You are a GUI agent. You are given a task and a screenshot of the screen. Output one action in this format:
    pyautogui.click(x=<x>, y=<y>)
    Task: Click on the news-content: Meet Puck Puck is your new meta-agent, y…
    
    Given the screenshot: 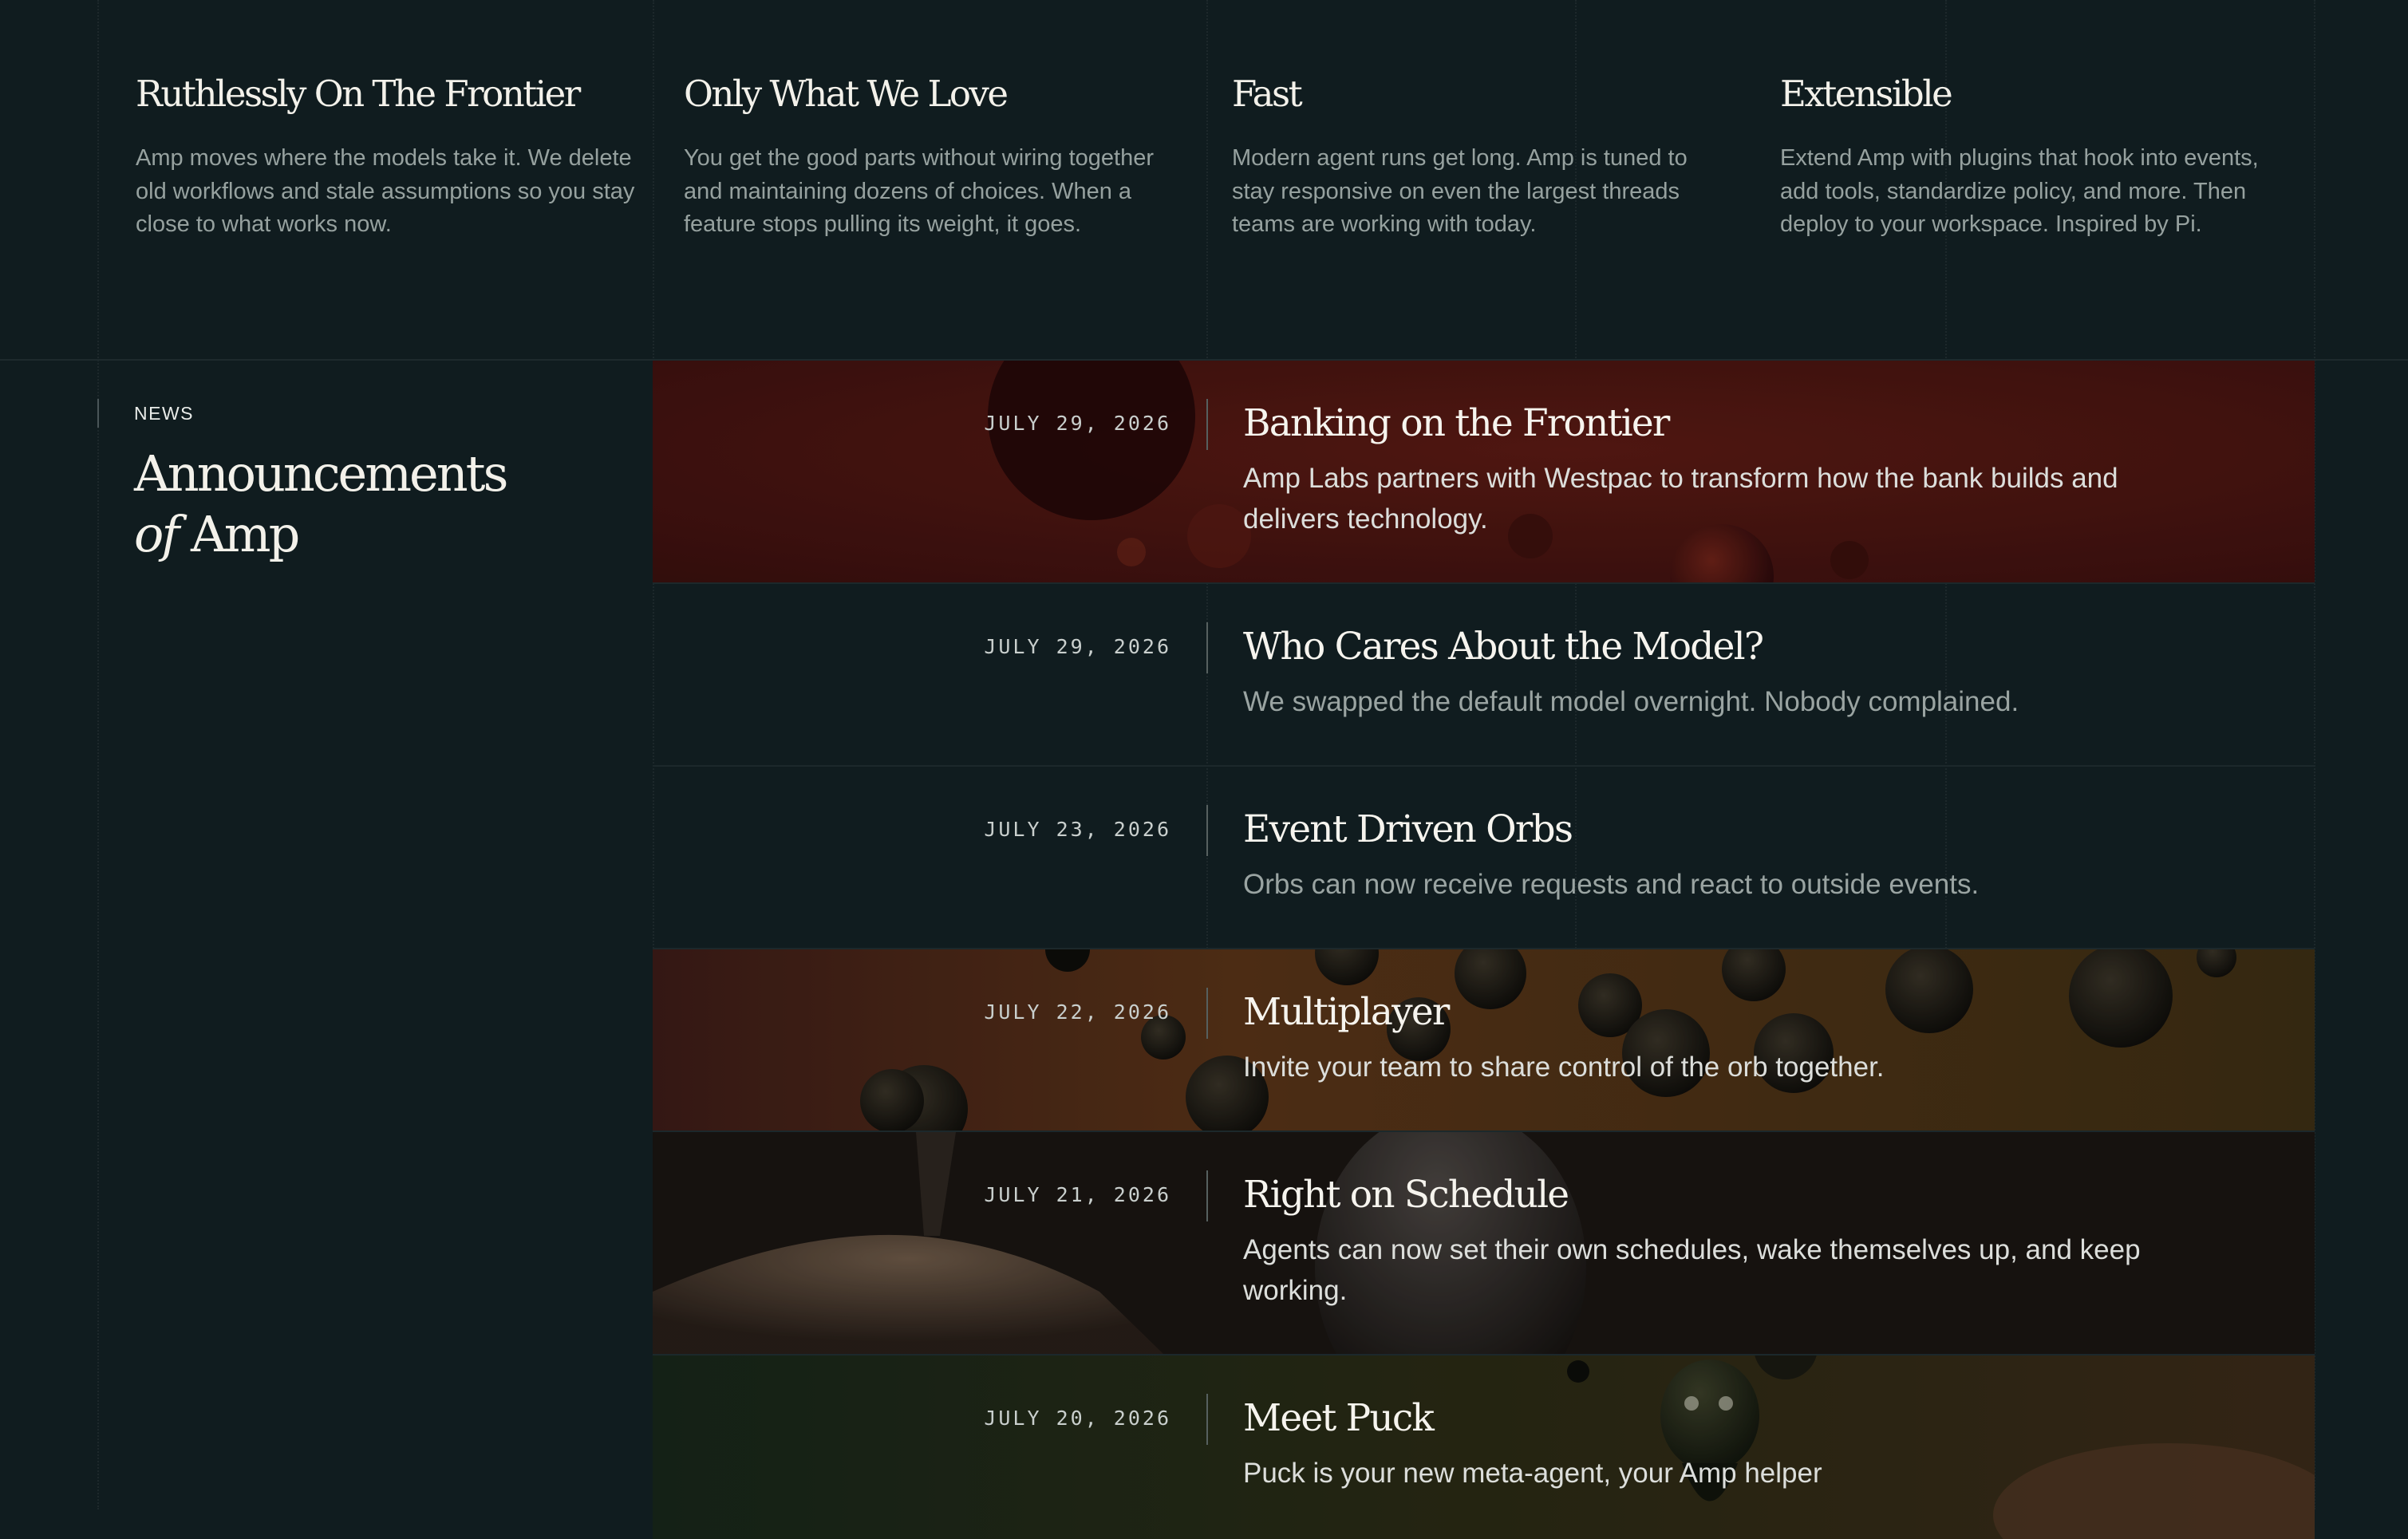 What is the action you would take?
    pyautogui.click(x=1722, y=1444)
    